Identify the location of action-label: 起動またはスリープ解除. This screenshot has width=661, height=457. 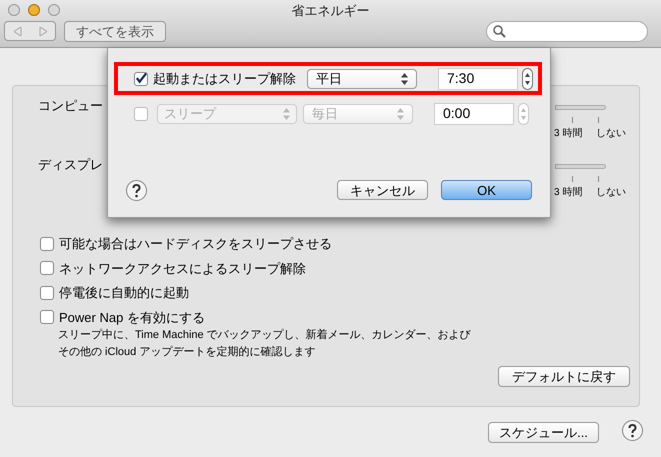
(225, 79).